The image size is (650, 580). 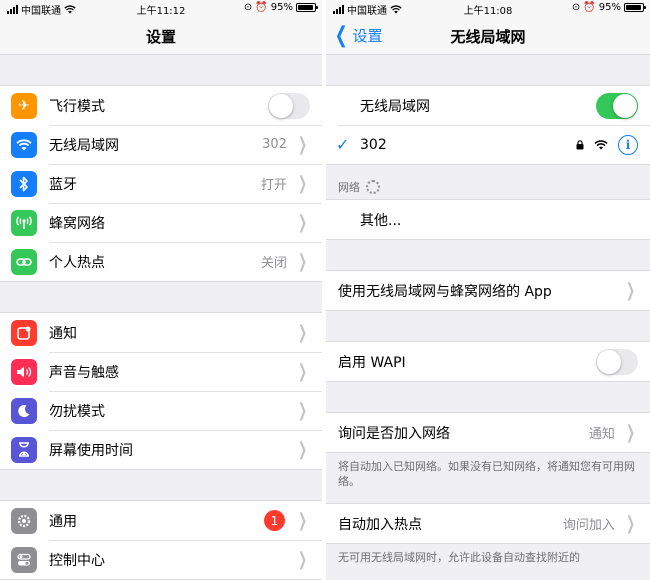 I want to click on settings-row-sounds: 声音与触感 ❯, so click(x=161, y=371).